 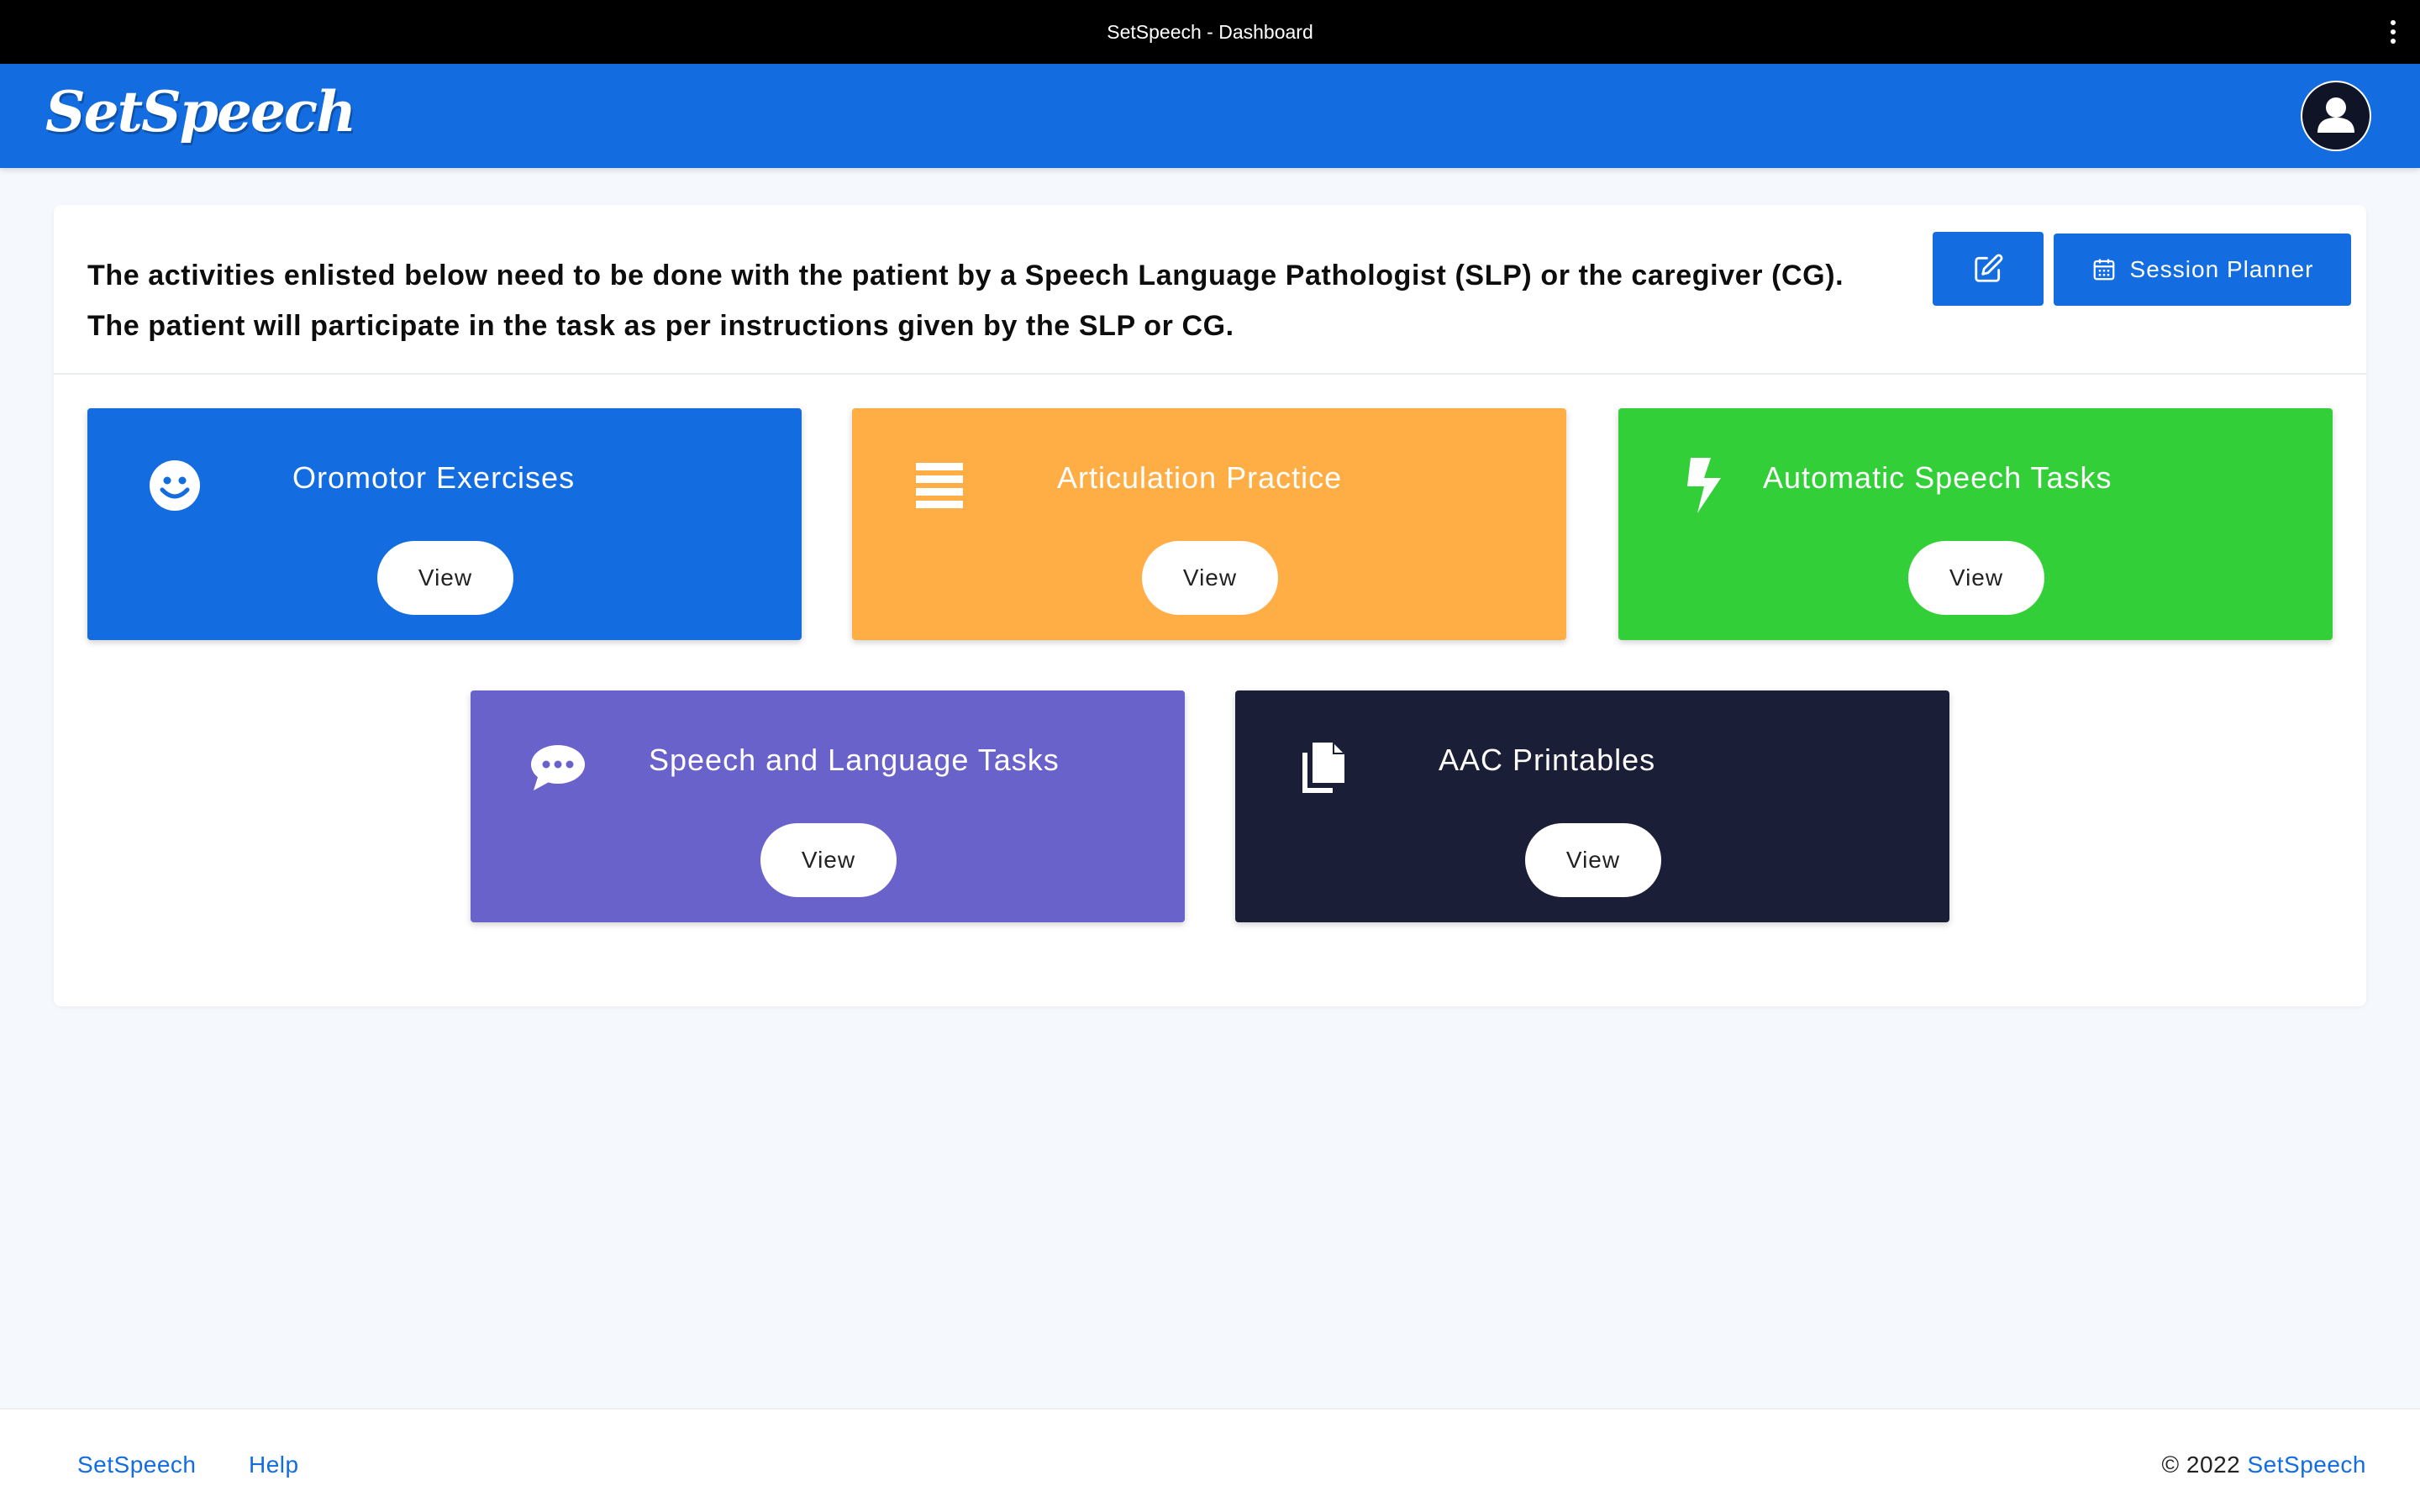 What do you see at coordinates (2307, 1465) in the screenshot?
I see `copyright-brand-link: SetSpeech` at bounding box center [2307, 1465].